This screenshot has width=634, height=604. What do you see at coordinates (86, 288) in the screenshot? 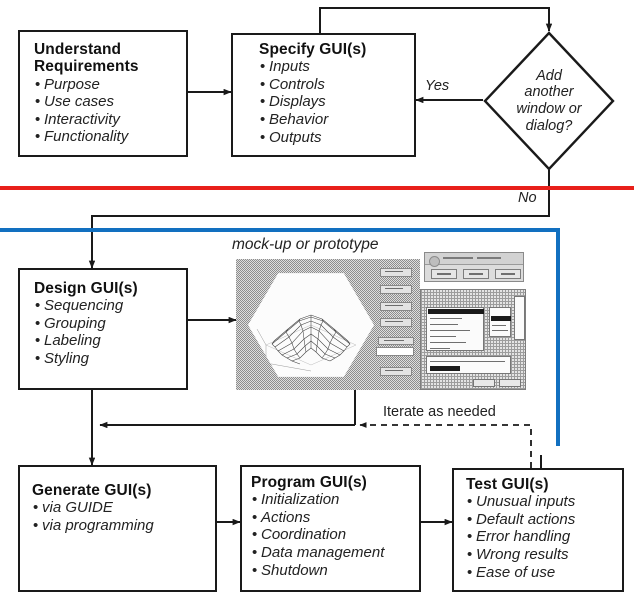
I see `box-design-title: Design GUI(s)` at bounding box center [86, 288].